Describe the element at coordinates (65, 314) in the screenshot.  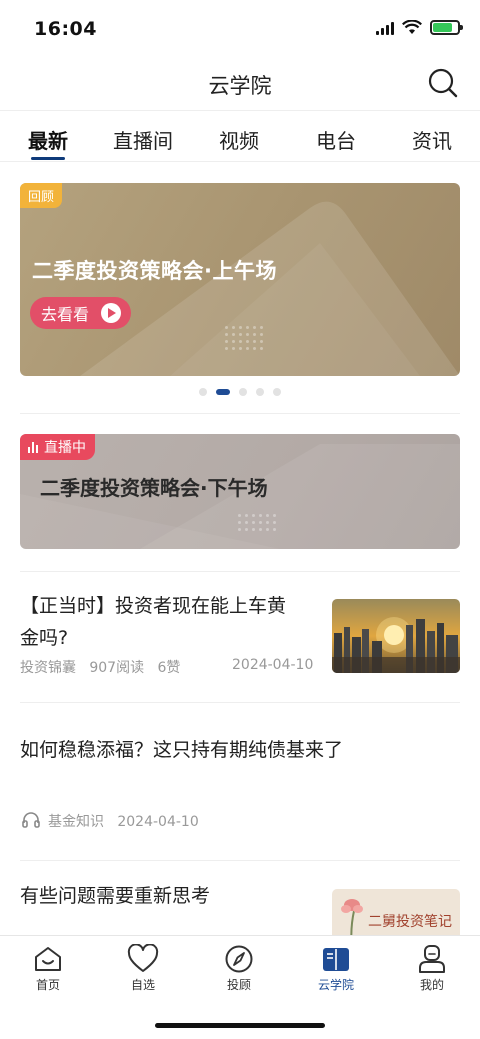
I see `watch-button-label: 去看看` at that location.